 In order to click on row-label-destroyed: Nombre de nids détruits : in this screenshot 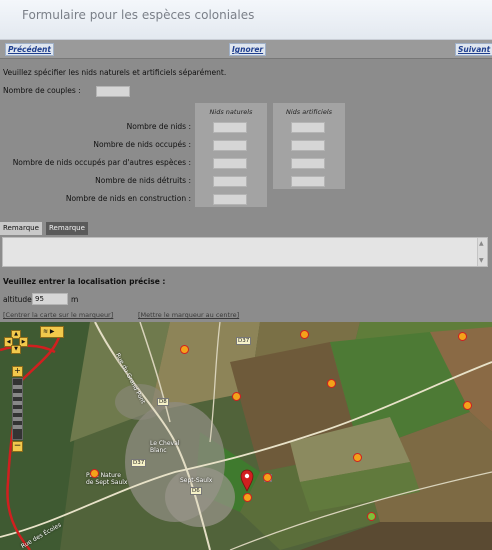, I will do `click(143, 180)`.